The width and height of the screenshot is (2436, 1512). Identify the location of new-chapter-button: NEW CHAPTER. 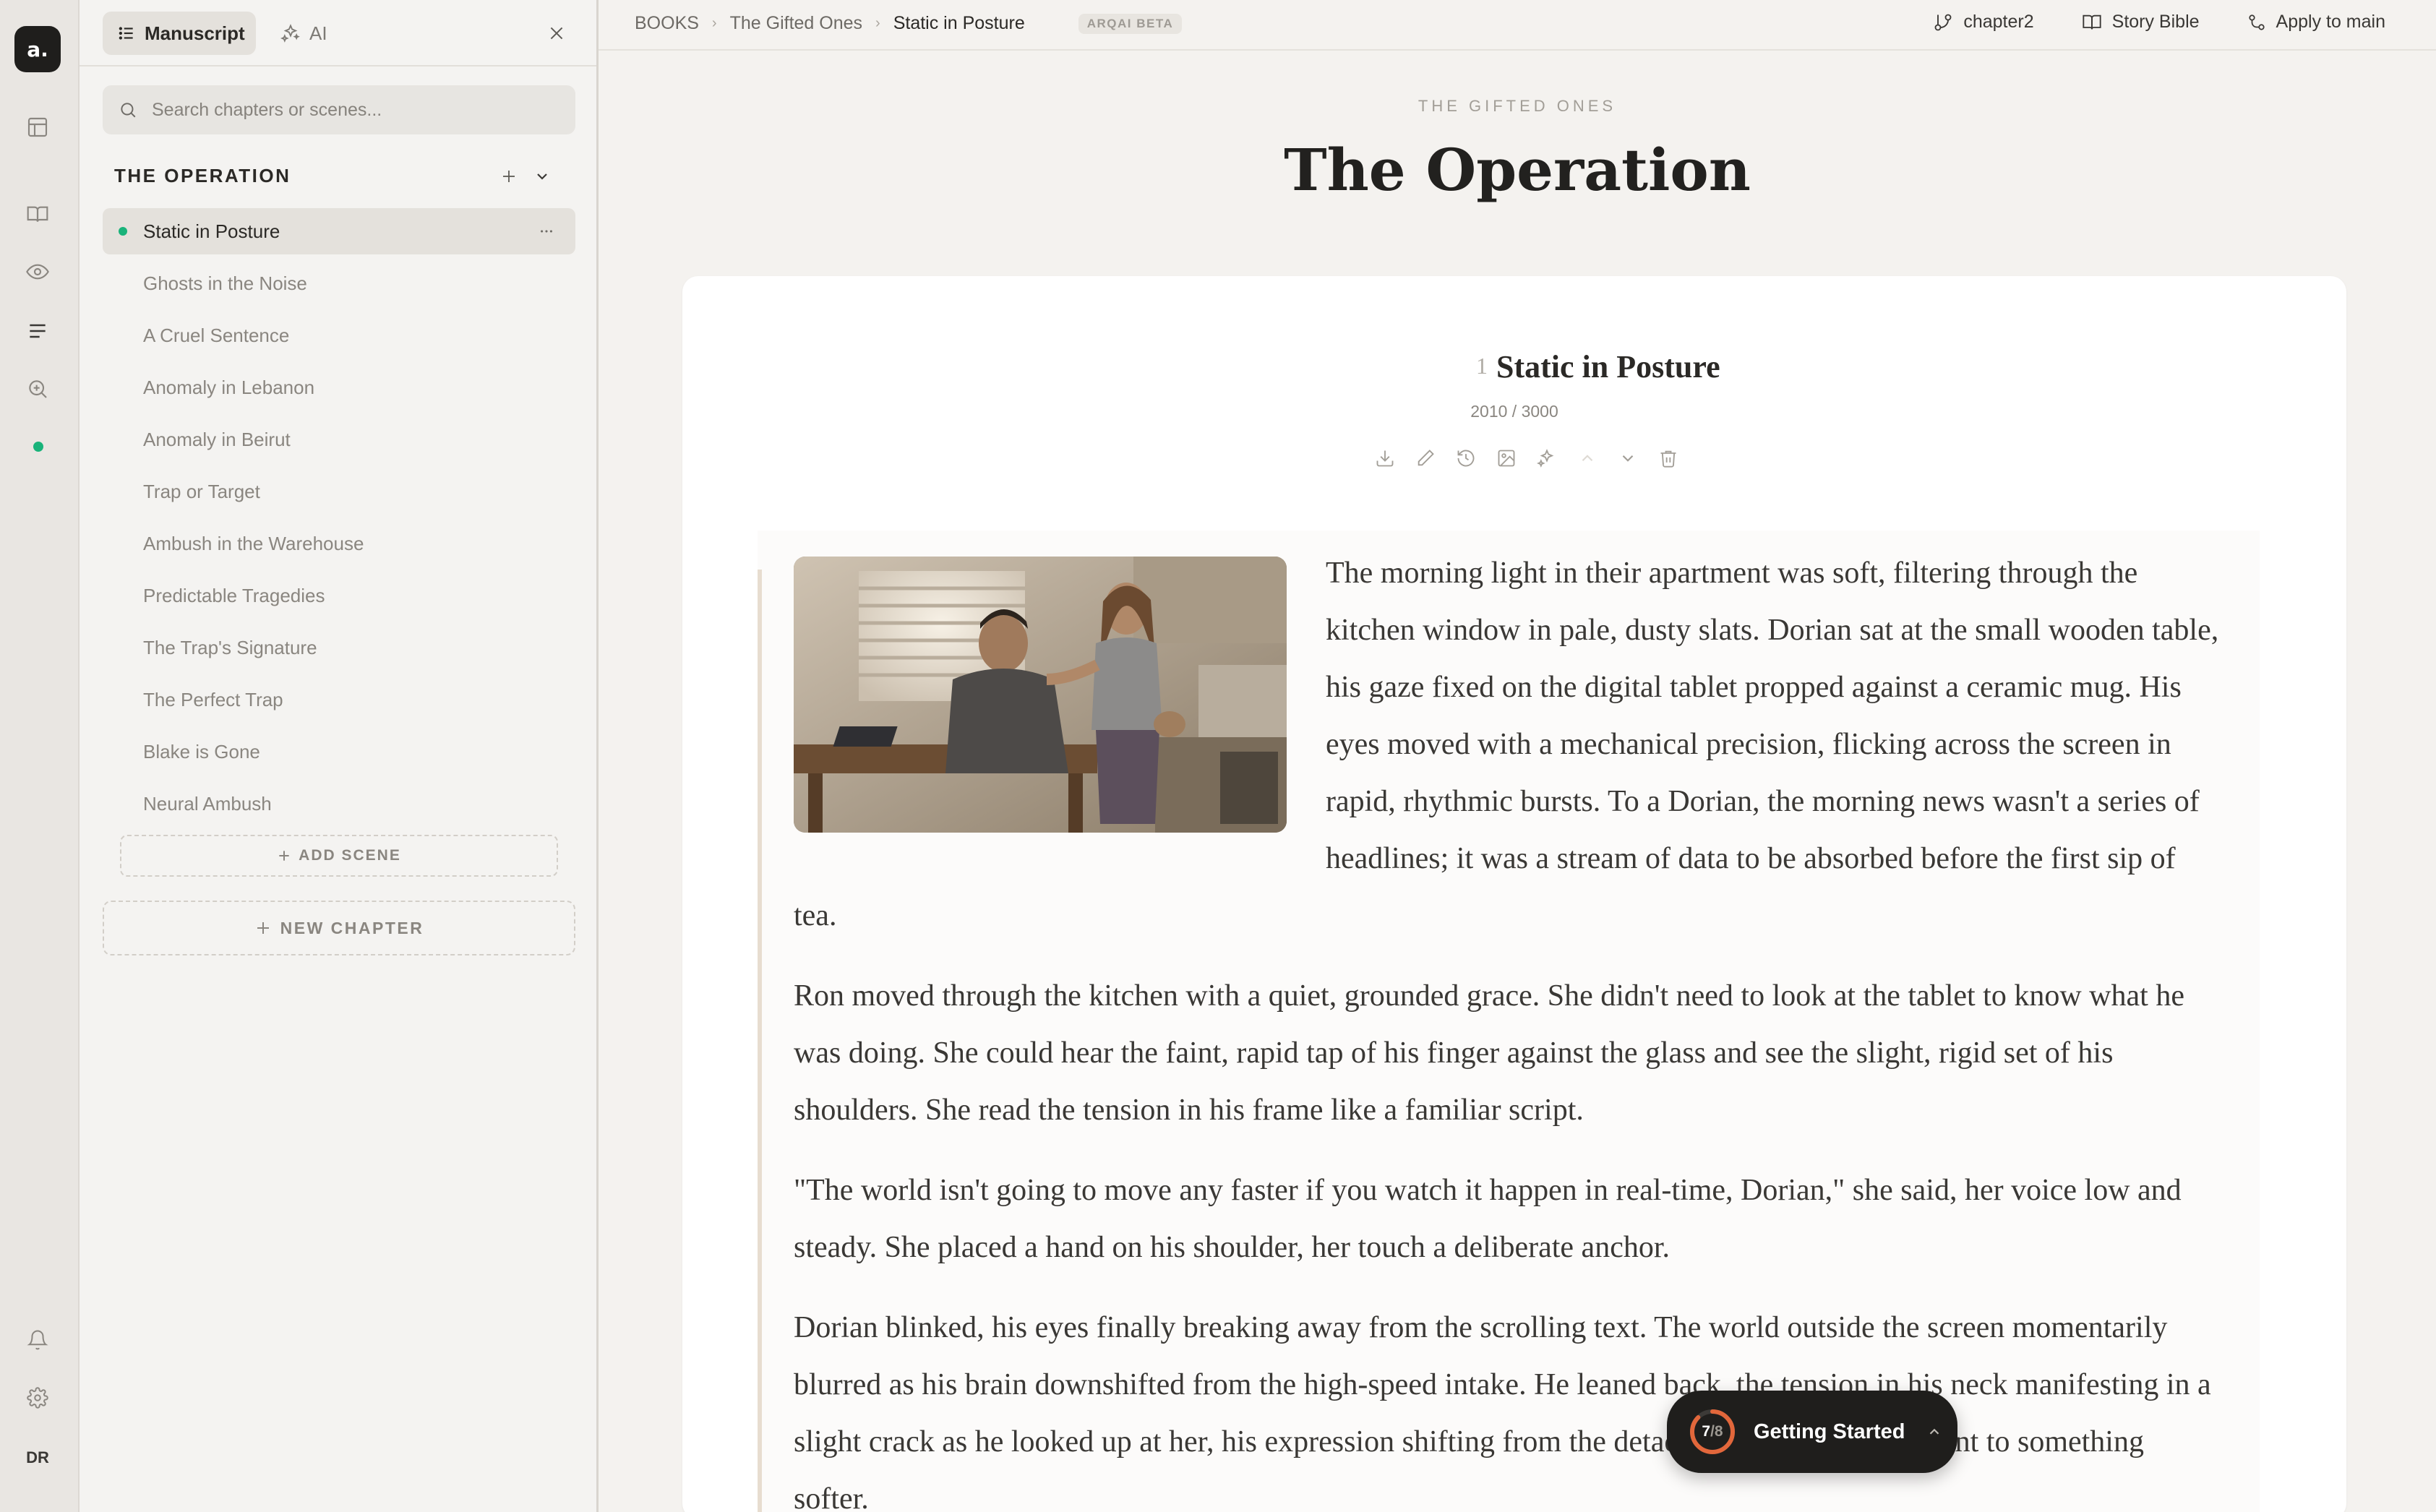
(339, 928).